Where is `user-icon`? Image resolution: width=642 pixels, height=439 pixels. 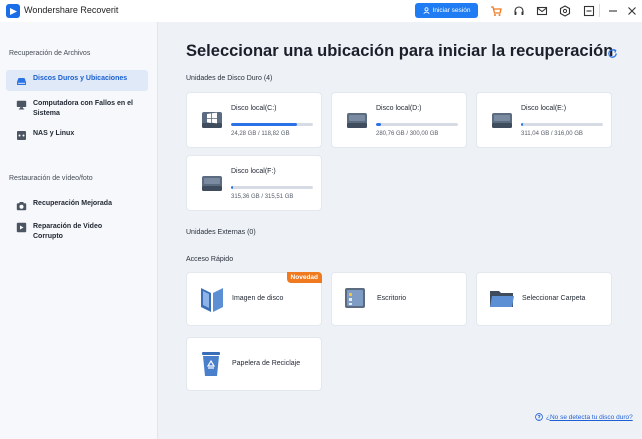
user-icon is located at coordinates (426, 10).